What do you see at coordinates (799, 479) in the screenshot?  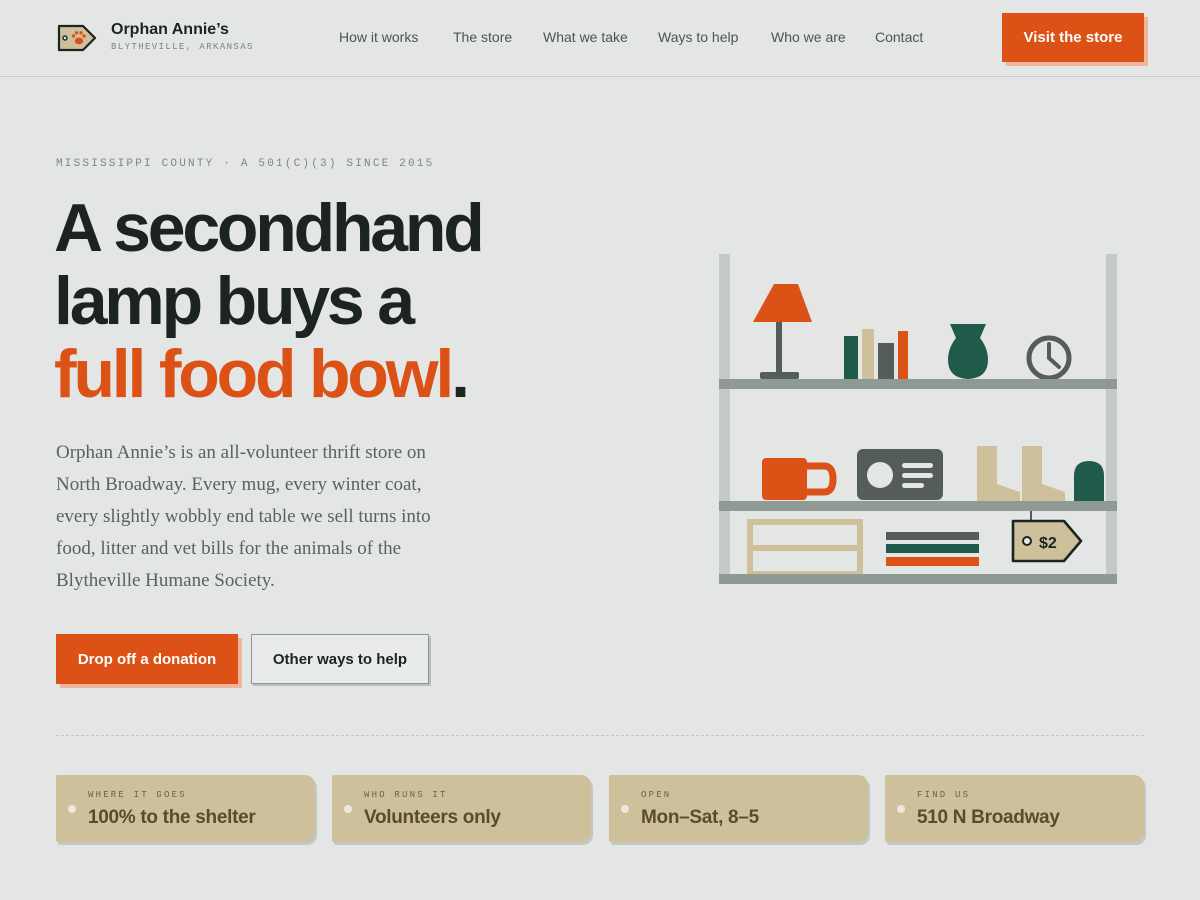 I see `mug-icon` at bounding box center [799, 479].